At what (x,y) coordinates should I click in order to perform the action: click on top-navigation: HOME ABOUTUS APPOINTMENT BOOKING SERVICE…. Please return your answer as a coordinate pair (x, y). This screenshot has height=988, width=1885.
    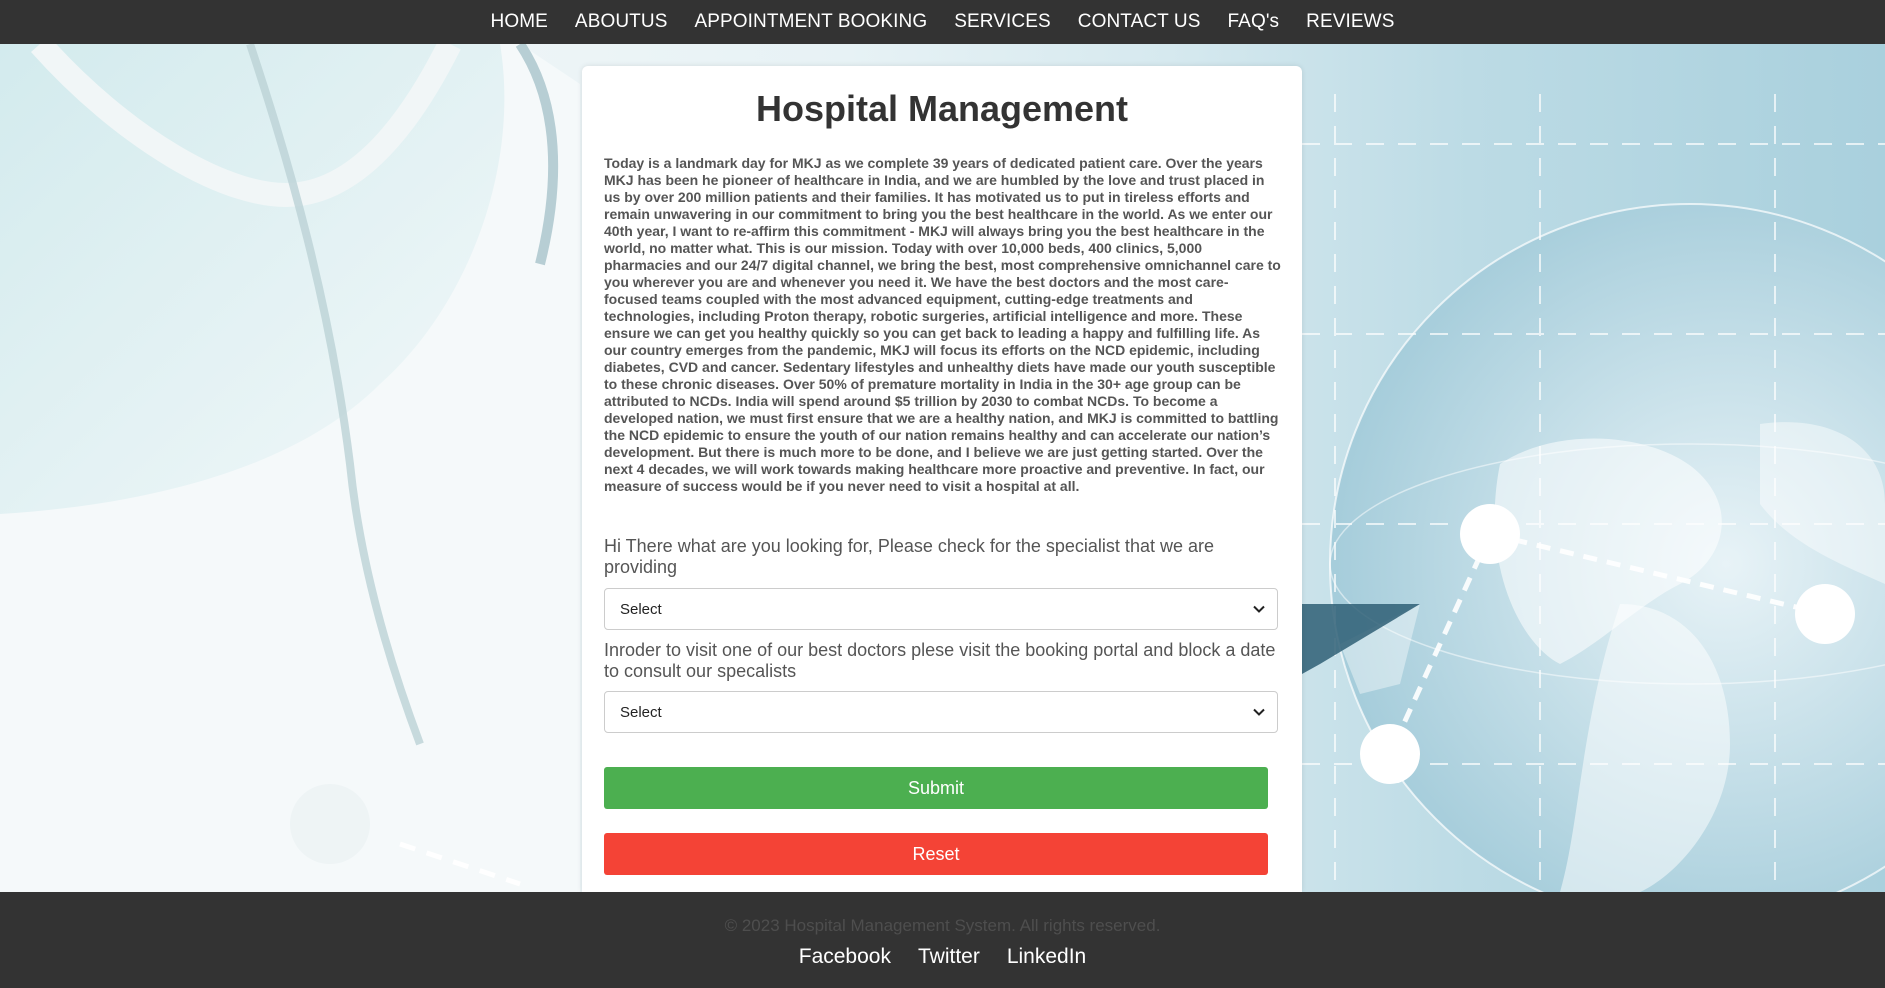
    Looking at the image, I should click on (942, 22).